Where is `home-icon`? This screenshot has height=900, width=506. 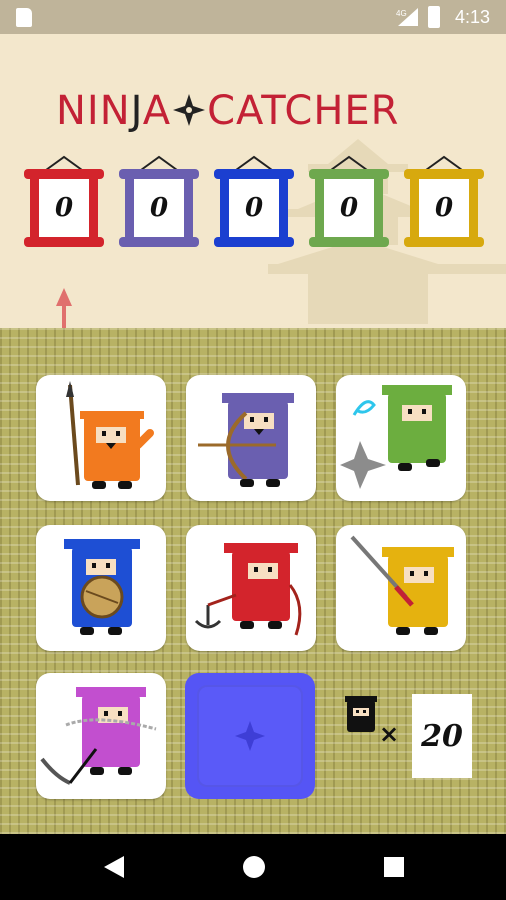
home-icon is located at coordinates (254, 867).